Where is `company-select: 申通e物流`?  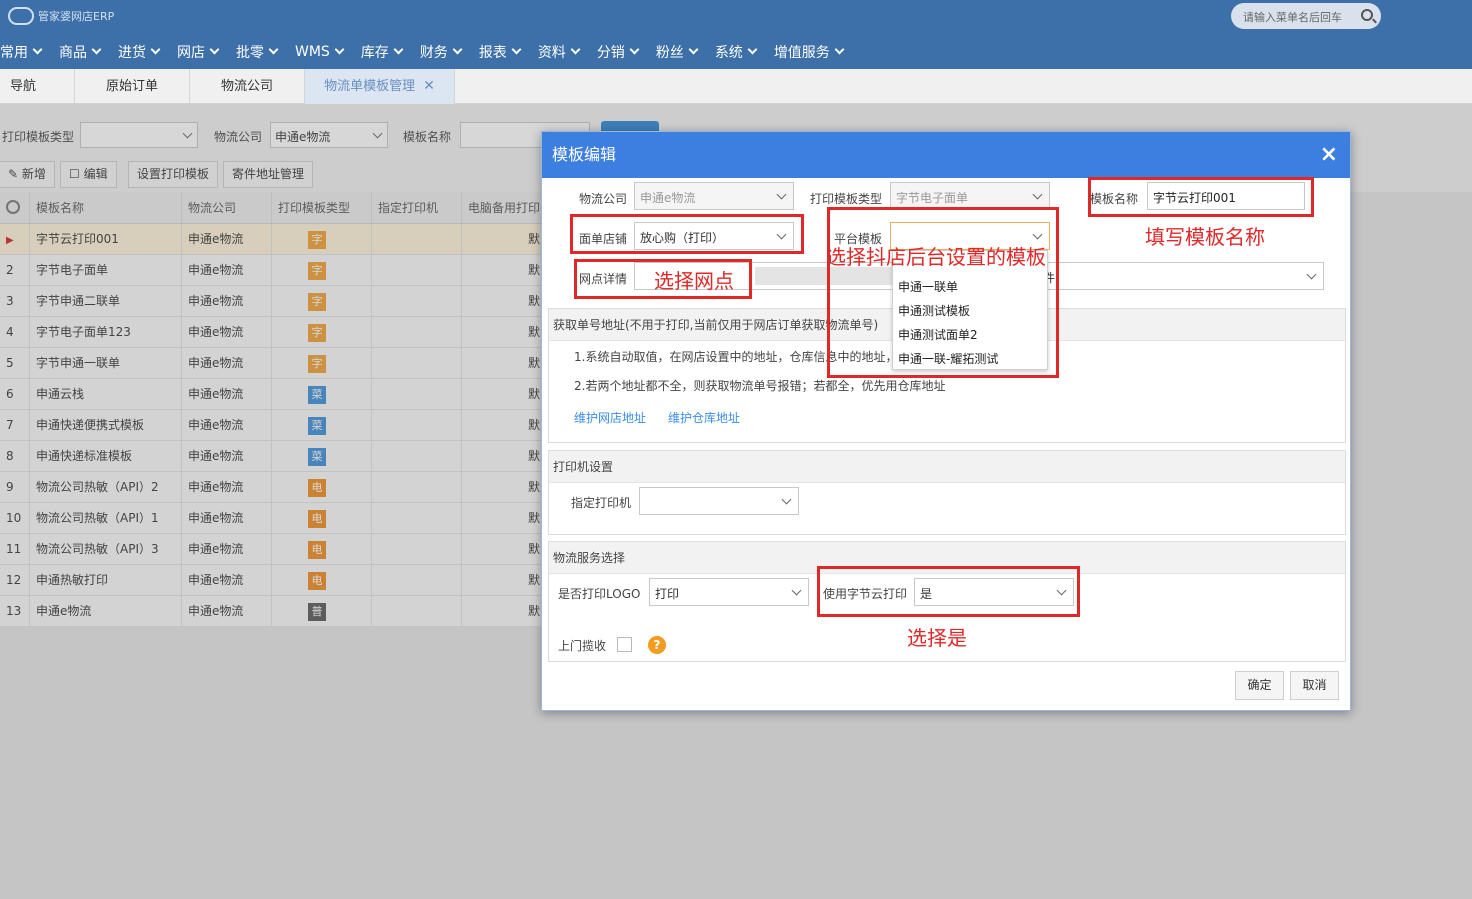
company-select: 申通e物流 is located at coordinates (714, 196).